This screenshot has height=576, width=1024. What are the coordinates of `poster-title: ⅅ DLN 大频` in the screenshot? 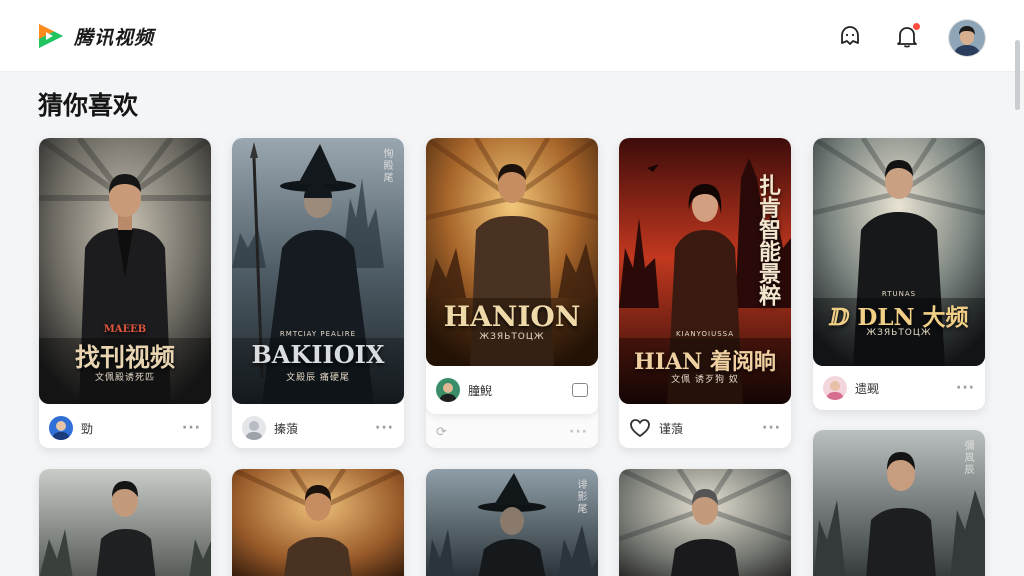 It's located at (899, 317).